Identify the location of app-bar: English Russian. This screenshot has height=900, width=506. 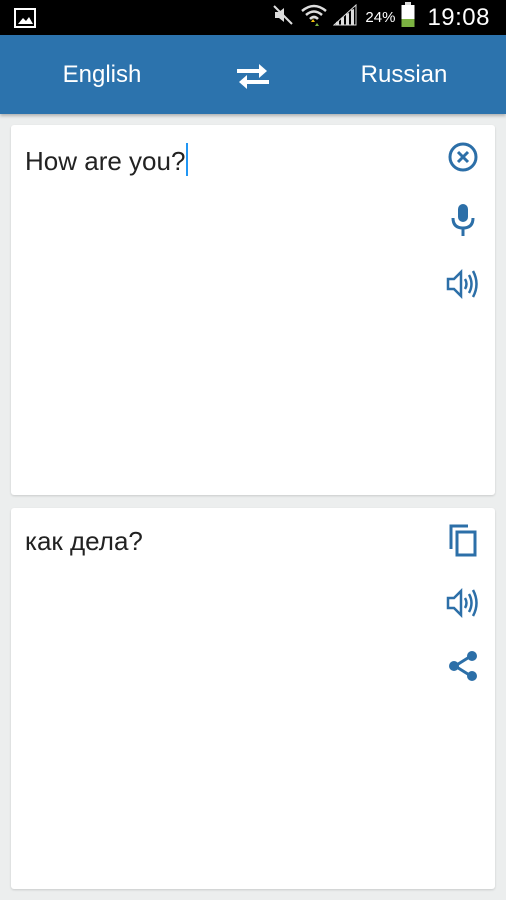
(253, 74).